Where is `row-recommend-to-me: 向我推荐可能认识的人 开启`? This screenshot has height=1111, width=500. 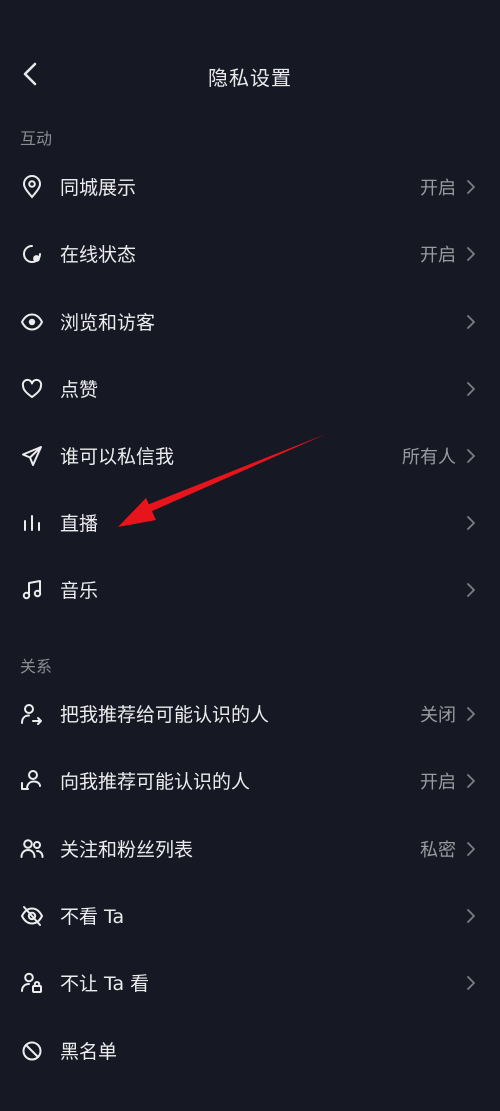 row-recommend-to-me: 向我推荐可能认识的人 开启 is located at coordinates (250, 780).